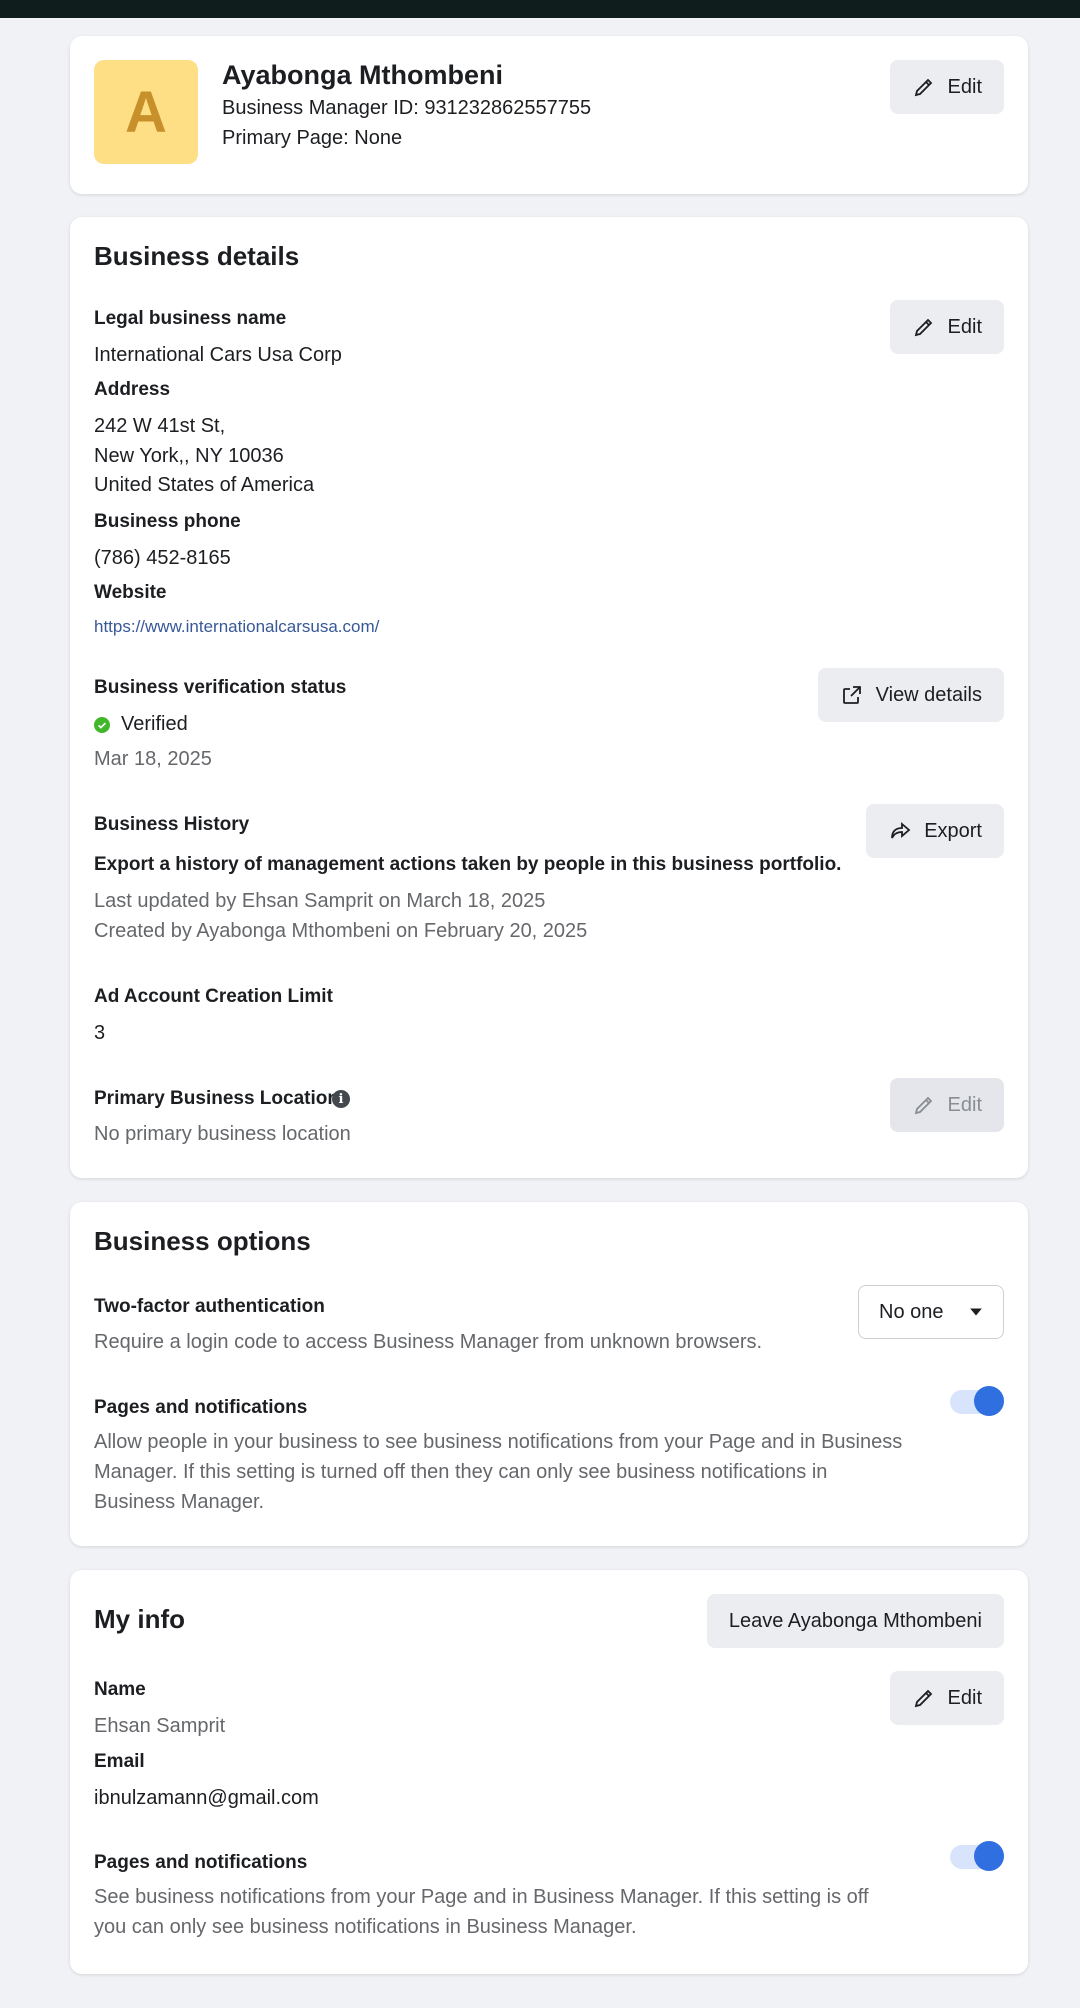 This screenshot has height=2008, width=1080. I want to click on verified-icon, so click(102, 725).